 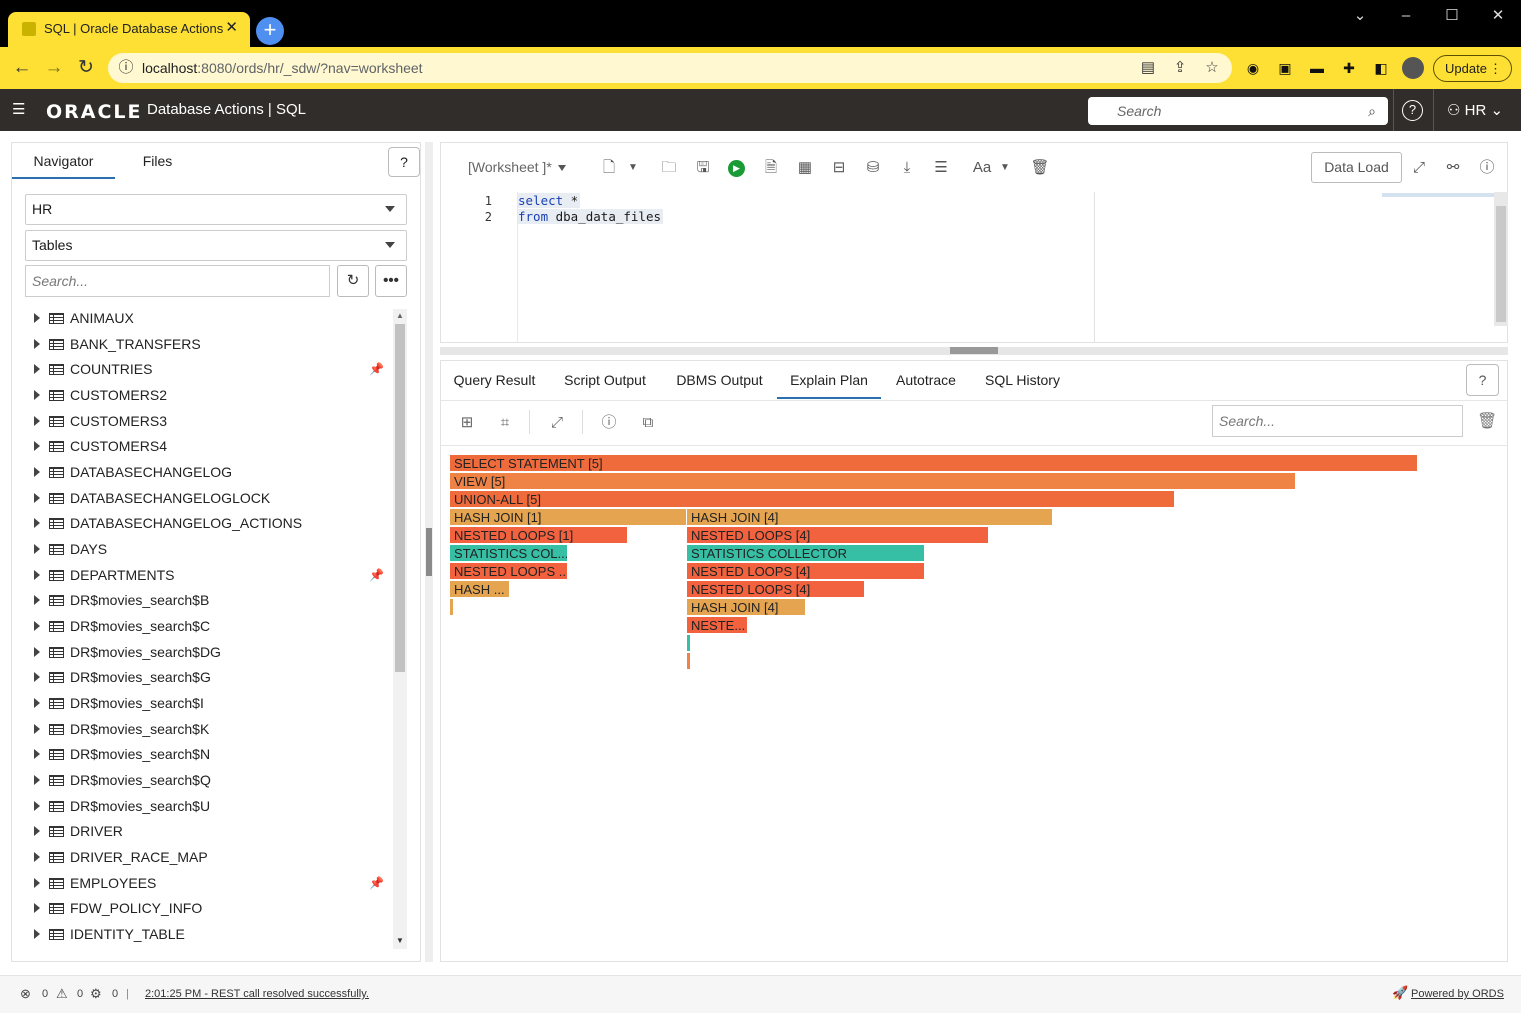 I want to click on plan-node: HASH JOIN [1], so click(x=568, y=517).